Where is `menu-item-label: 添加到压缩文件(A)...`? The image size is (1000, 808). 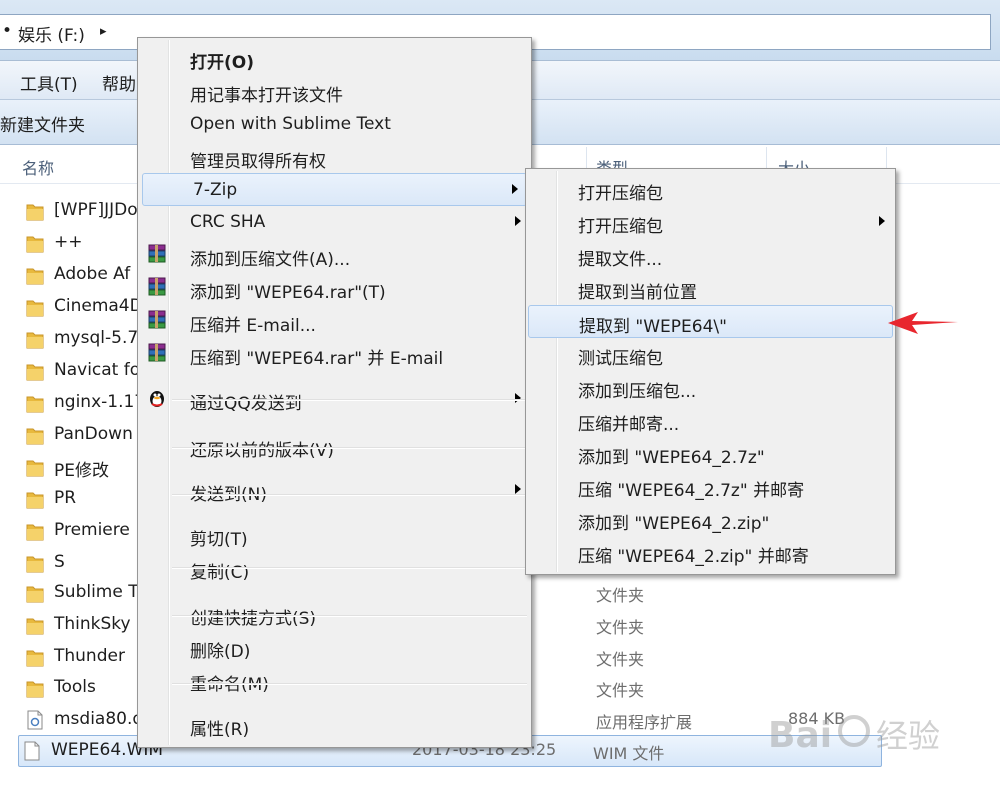
menu-item-label: 添加到压缩文件(A)... is located at coordinates (270, 260).